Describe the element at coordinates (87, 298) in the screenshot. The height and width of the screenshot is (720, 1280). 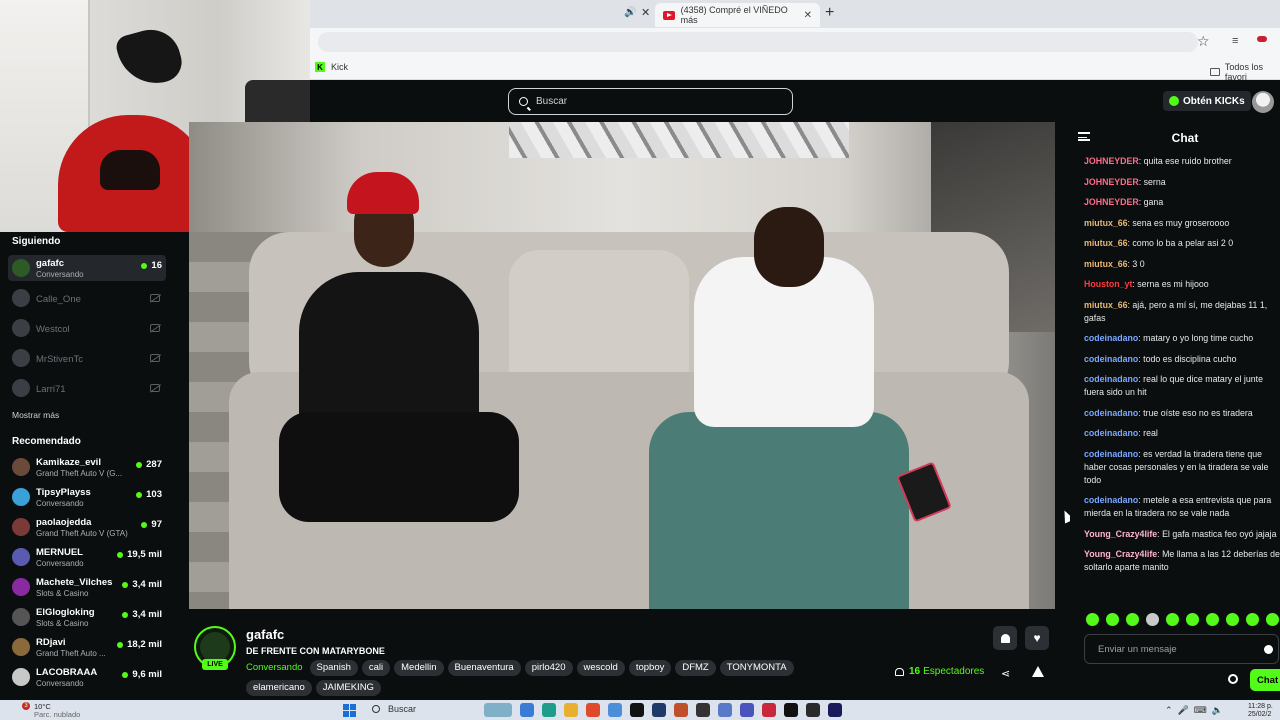
I see `sidebar-item-calle-one: Calle_One` at that location.